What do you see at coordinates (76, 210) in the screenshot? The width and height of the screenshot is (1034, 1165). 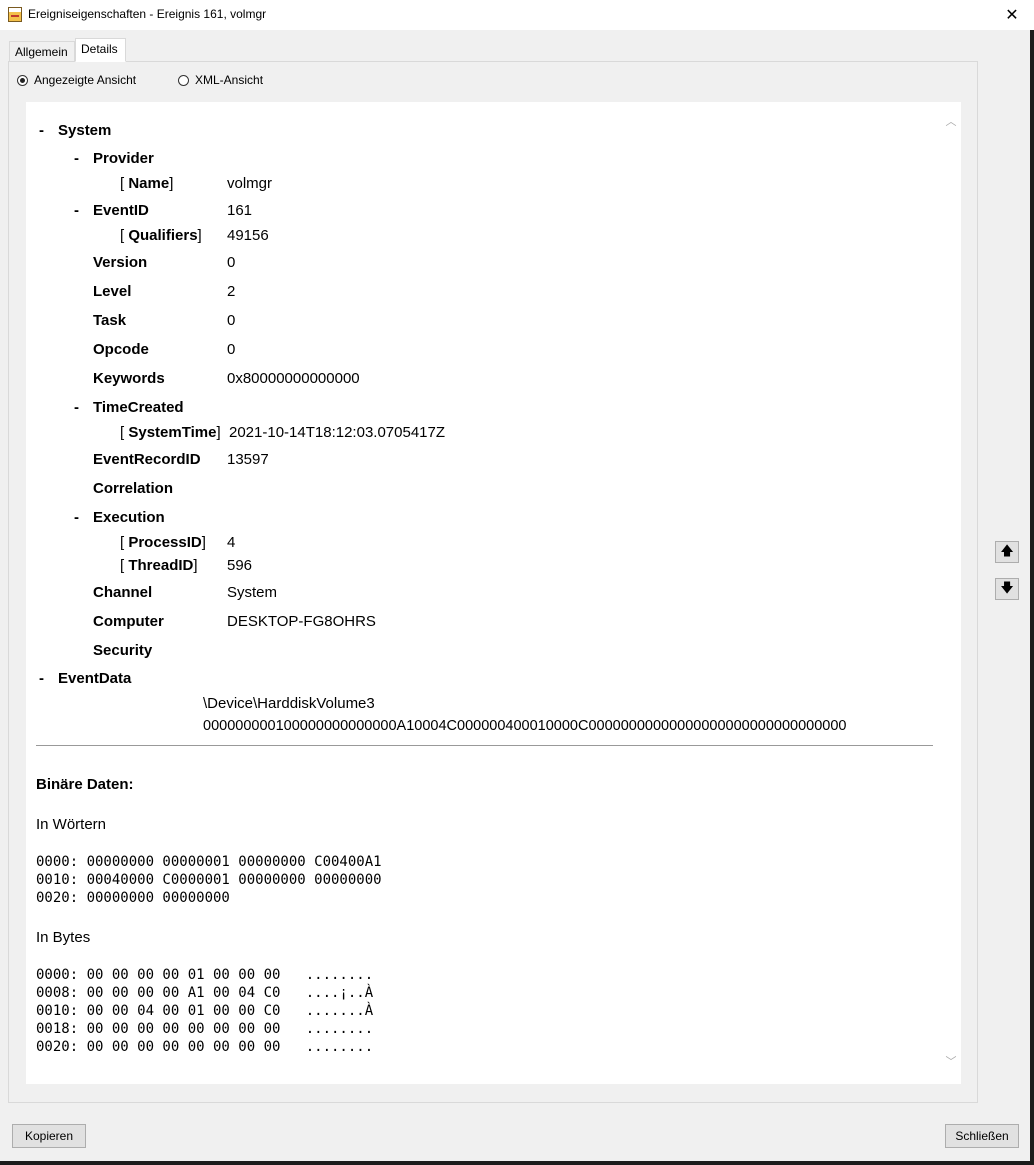 I see `collapse-eventid-toggle: -` at bounding box center [76, 210].